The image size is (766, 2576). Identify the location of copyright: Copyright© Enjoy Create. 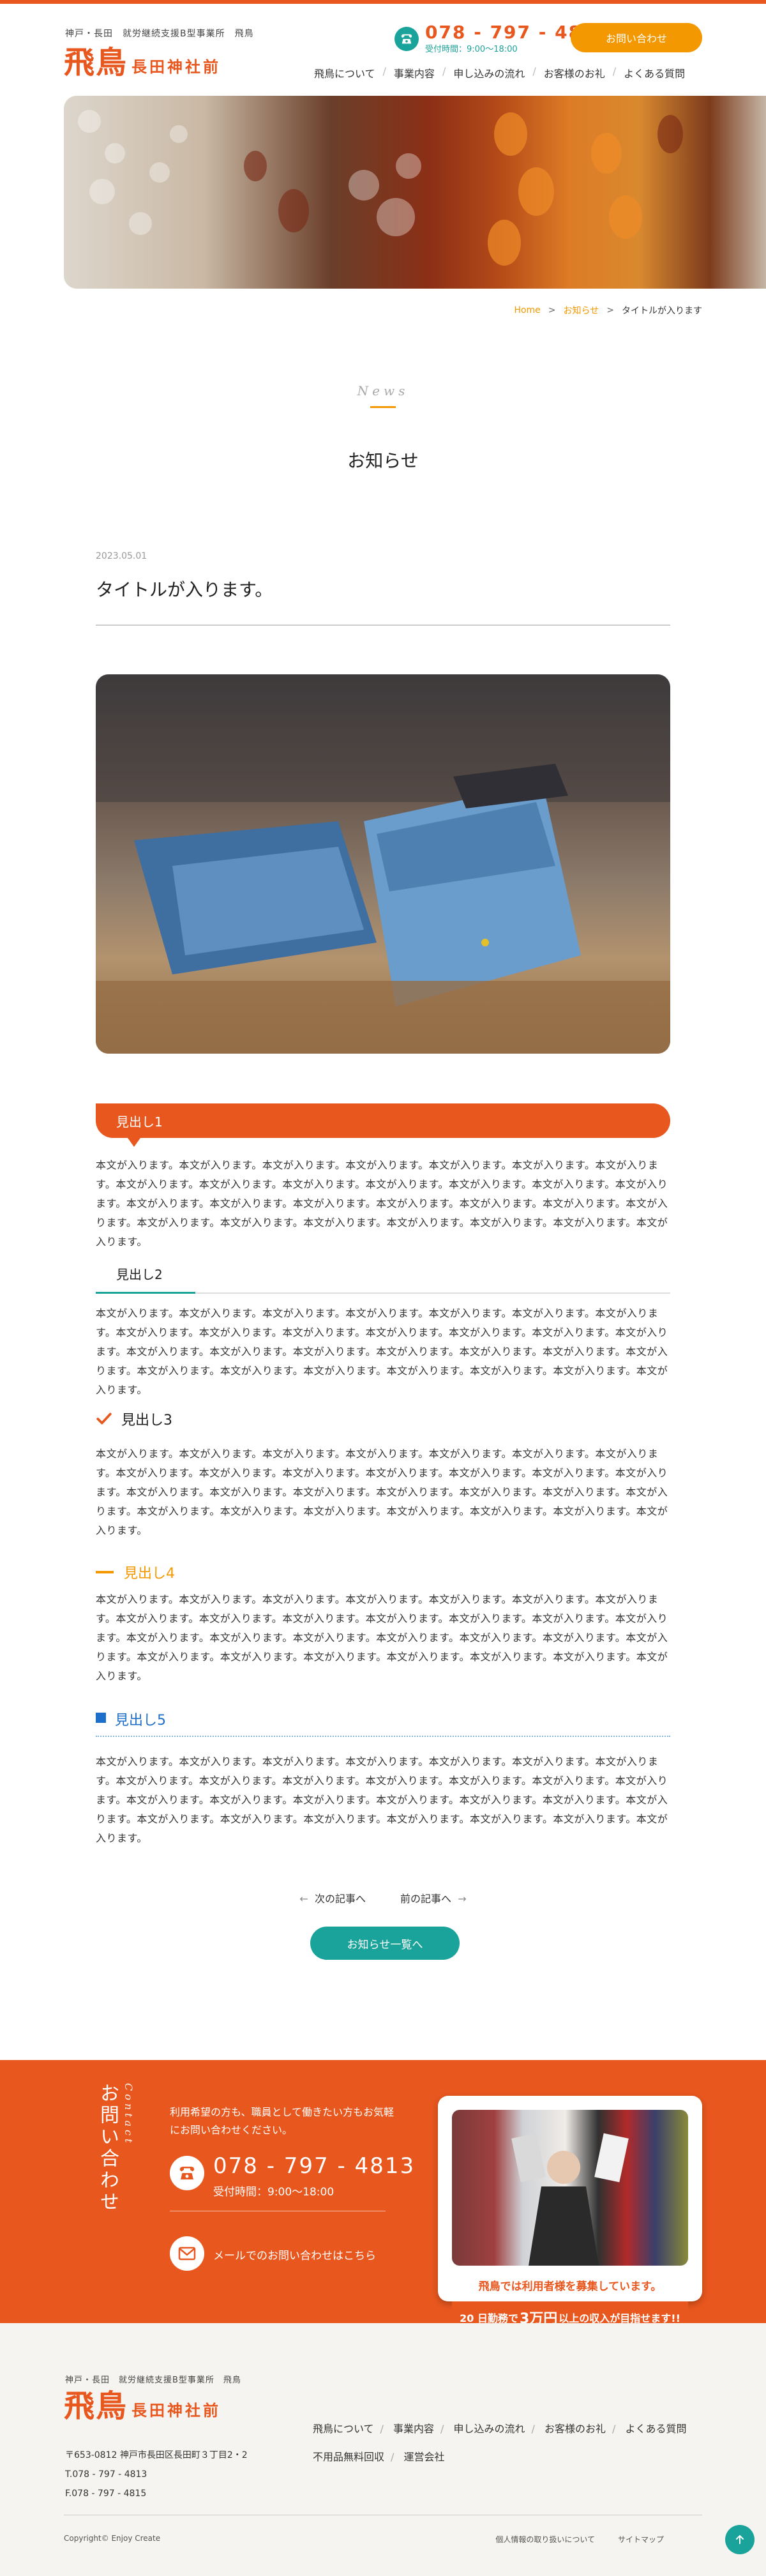
(112, 2539).